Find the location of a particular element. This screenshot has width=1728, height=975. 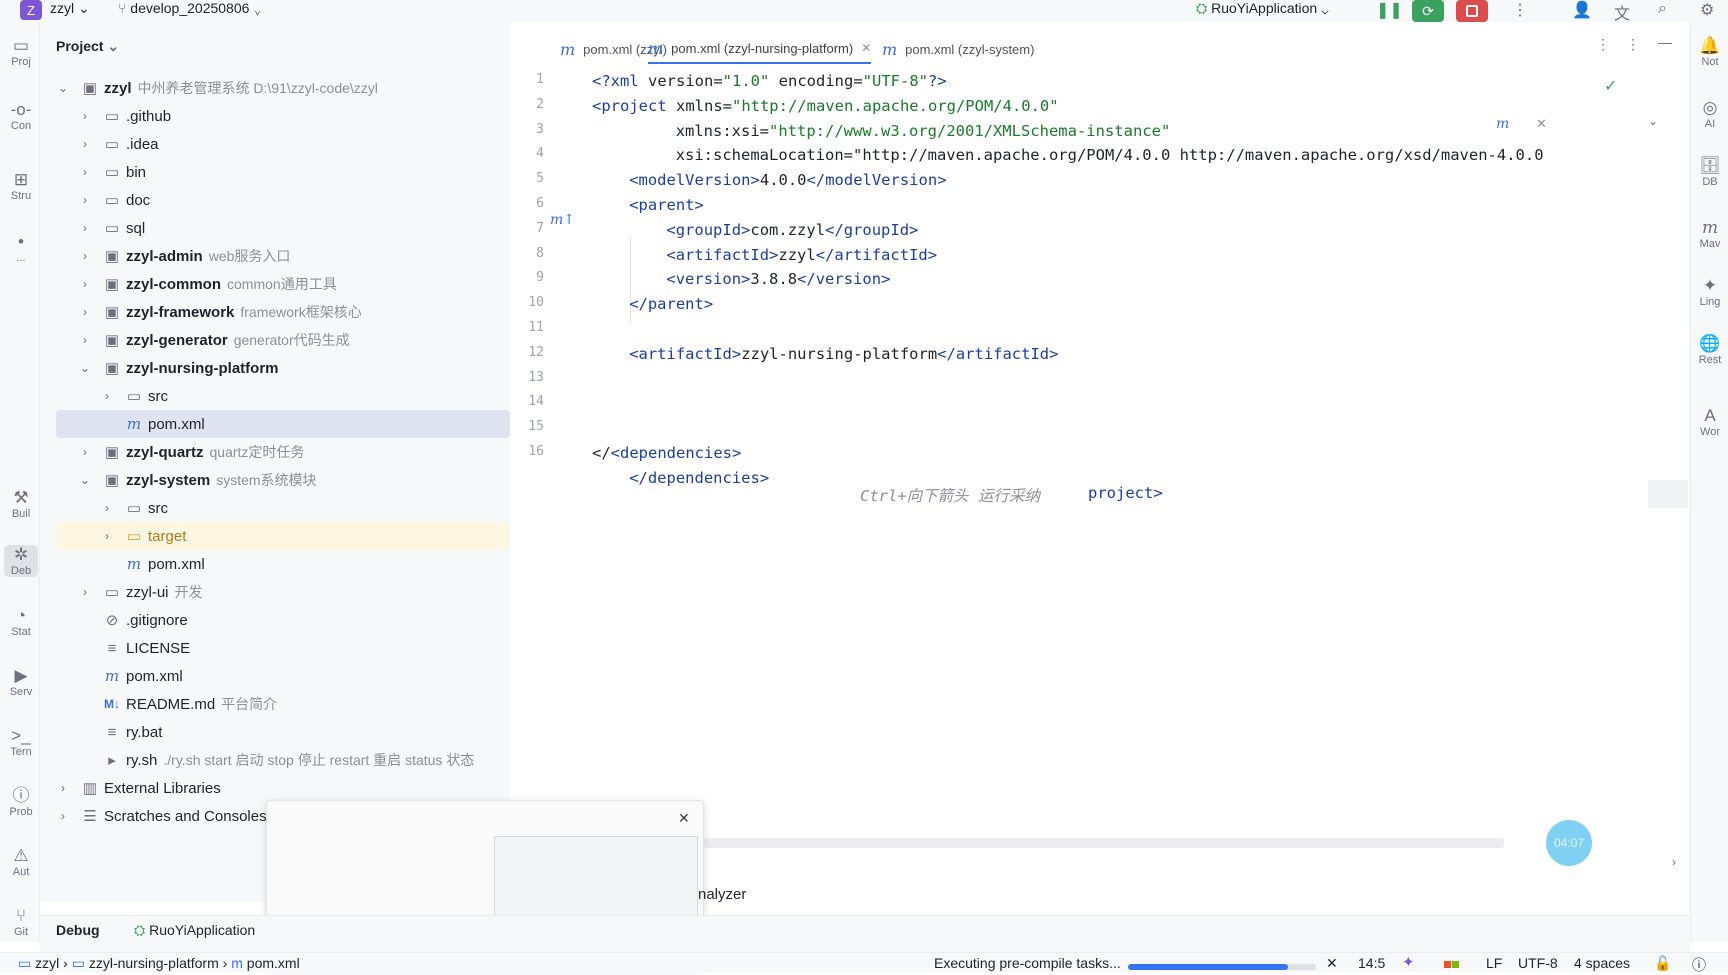

right-tool-database: 🗄 DB is located at coordinates (1710, 172).